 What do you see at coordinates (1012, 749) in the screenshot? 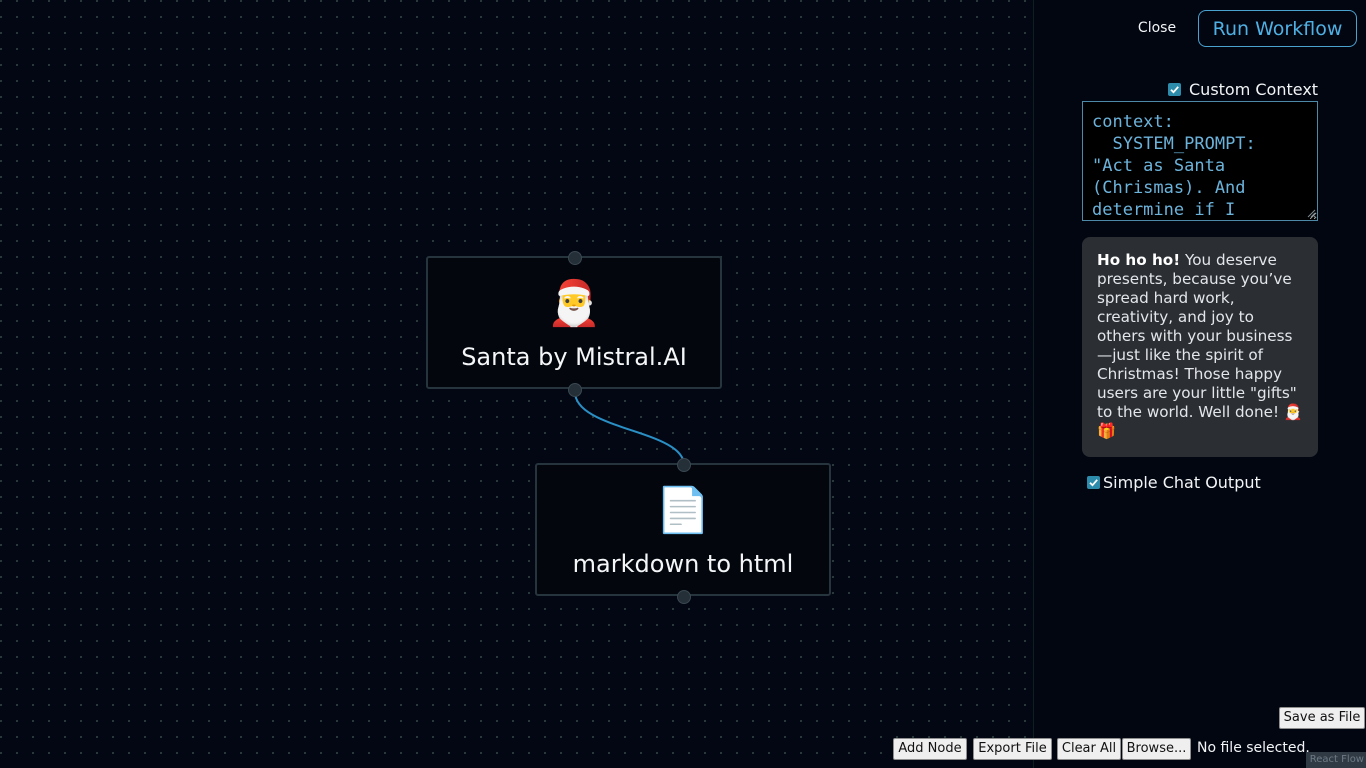
I see `export-file-button: Export File` at bounding box center [1012, 749].